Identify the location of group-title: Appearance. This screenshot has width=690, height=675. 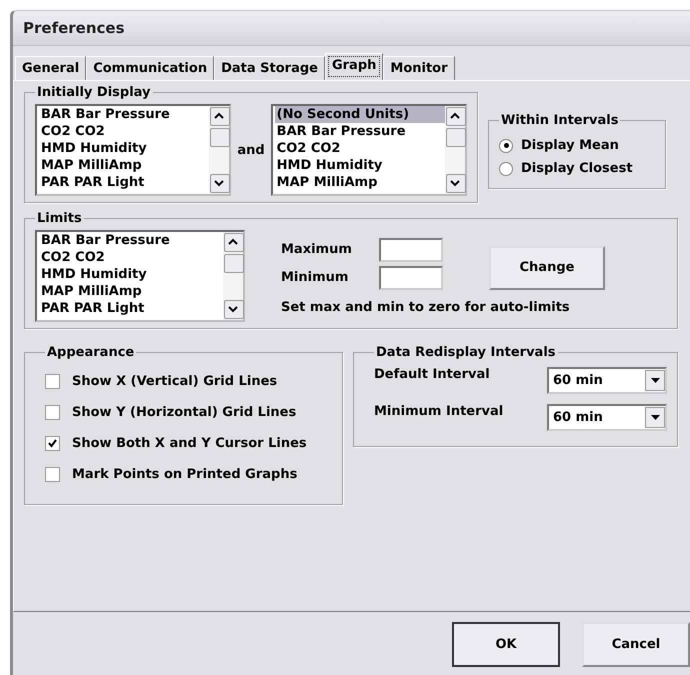
(91, 352).